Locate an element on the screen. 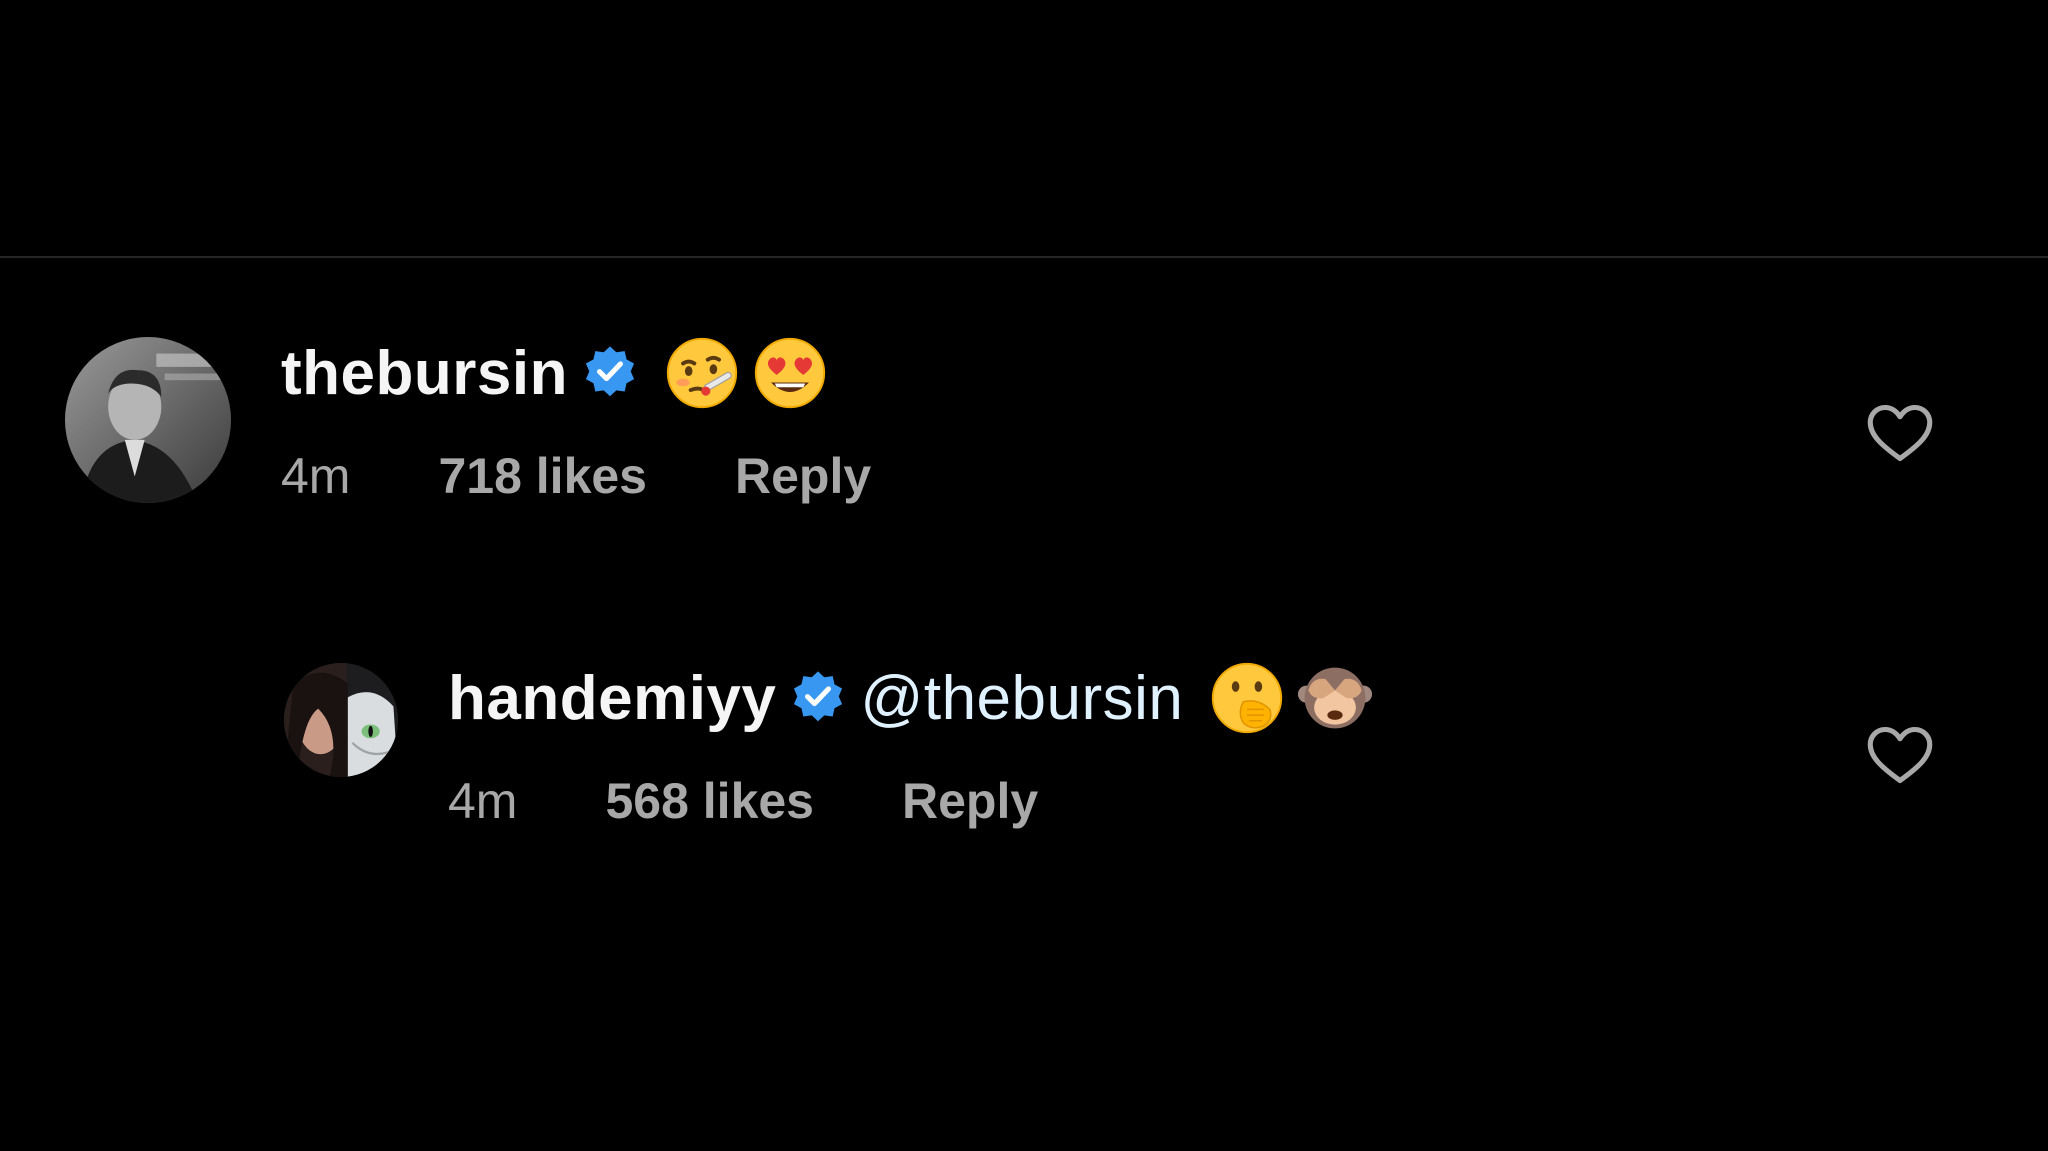 The image size is (2048, 1151). comment-header: handemiyy @thebursin is located at coordinates (910, 698).